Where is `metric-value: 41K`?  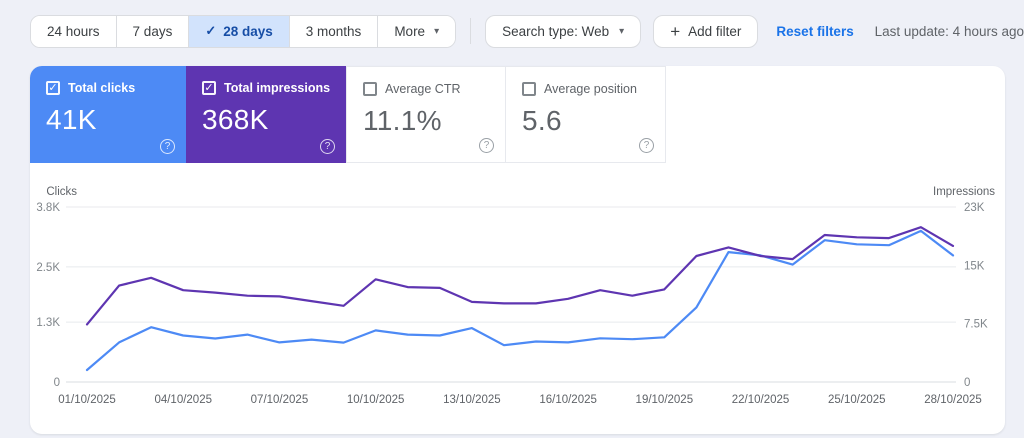 metric-value: 41K is located at coordinates (71, 119).